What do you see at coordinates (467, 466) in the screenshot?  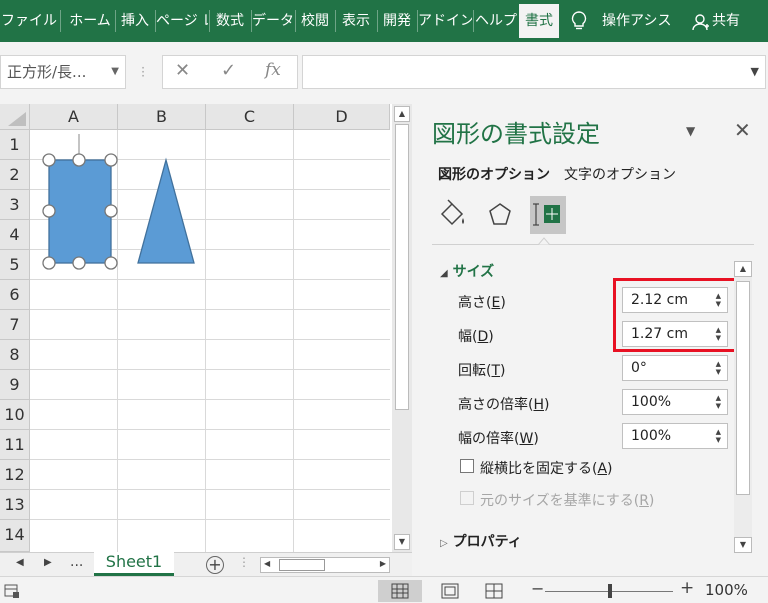 I see `lock-aspect-checkbox` at bounding box center [467, 466].